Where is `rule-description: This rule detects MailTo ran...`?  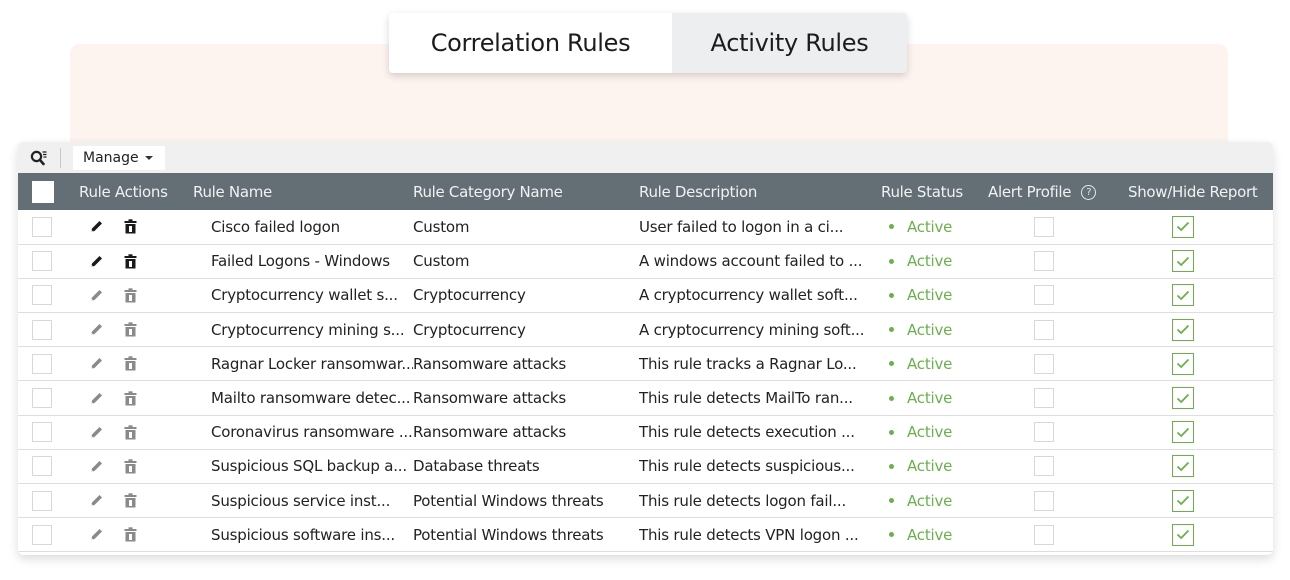 rule-description: This rule detects MailTo ran... is located at coordinates (746, 398).